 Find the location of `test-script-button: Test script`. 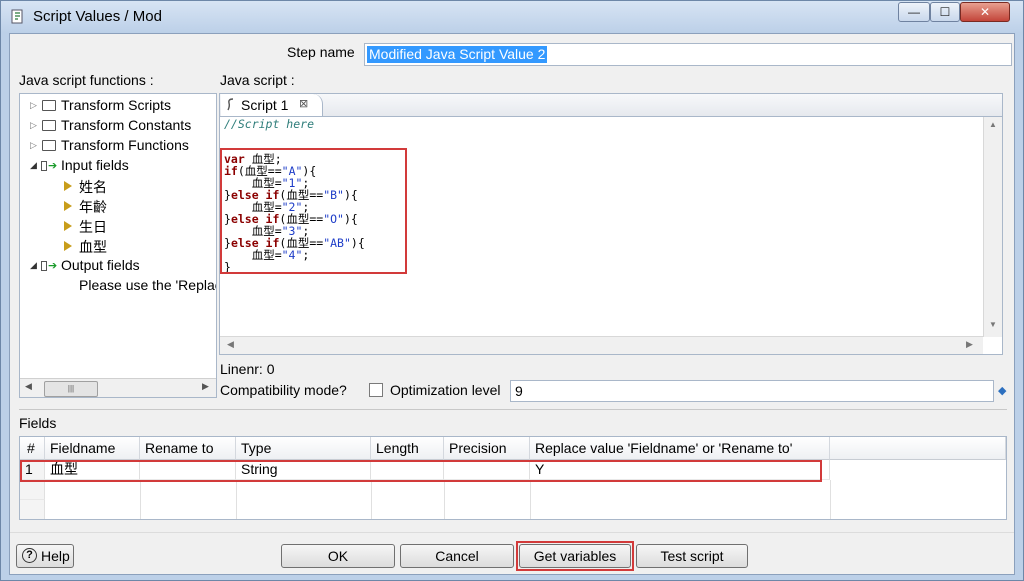

test-script-button: Test script is located at coordinates (692, 556).